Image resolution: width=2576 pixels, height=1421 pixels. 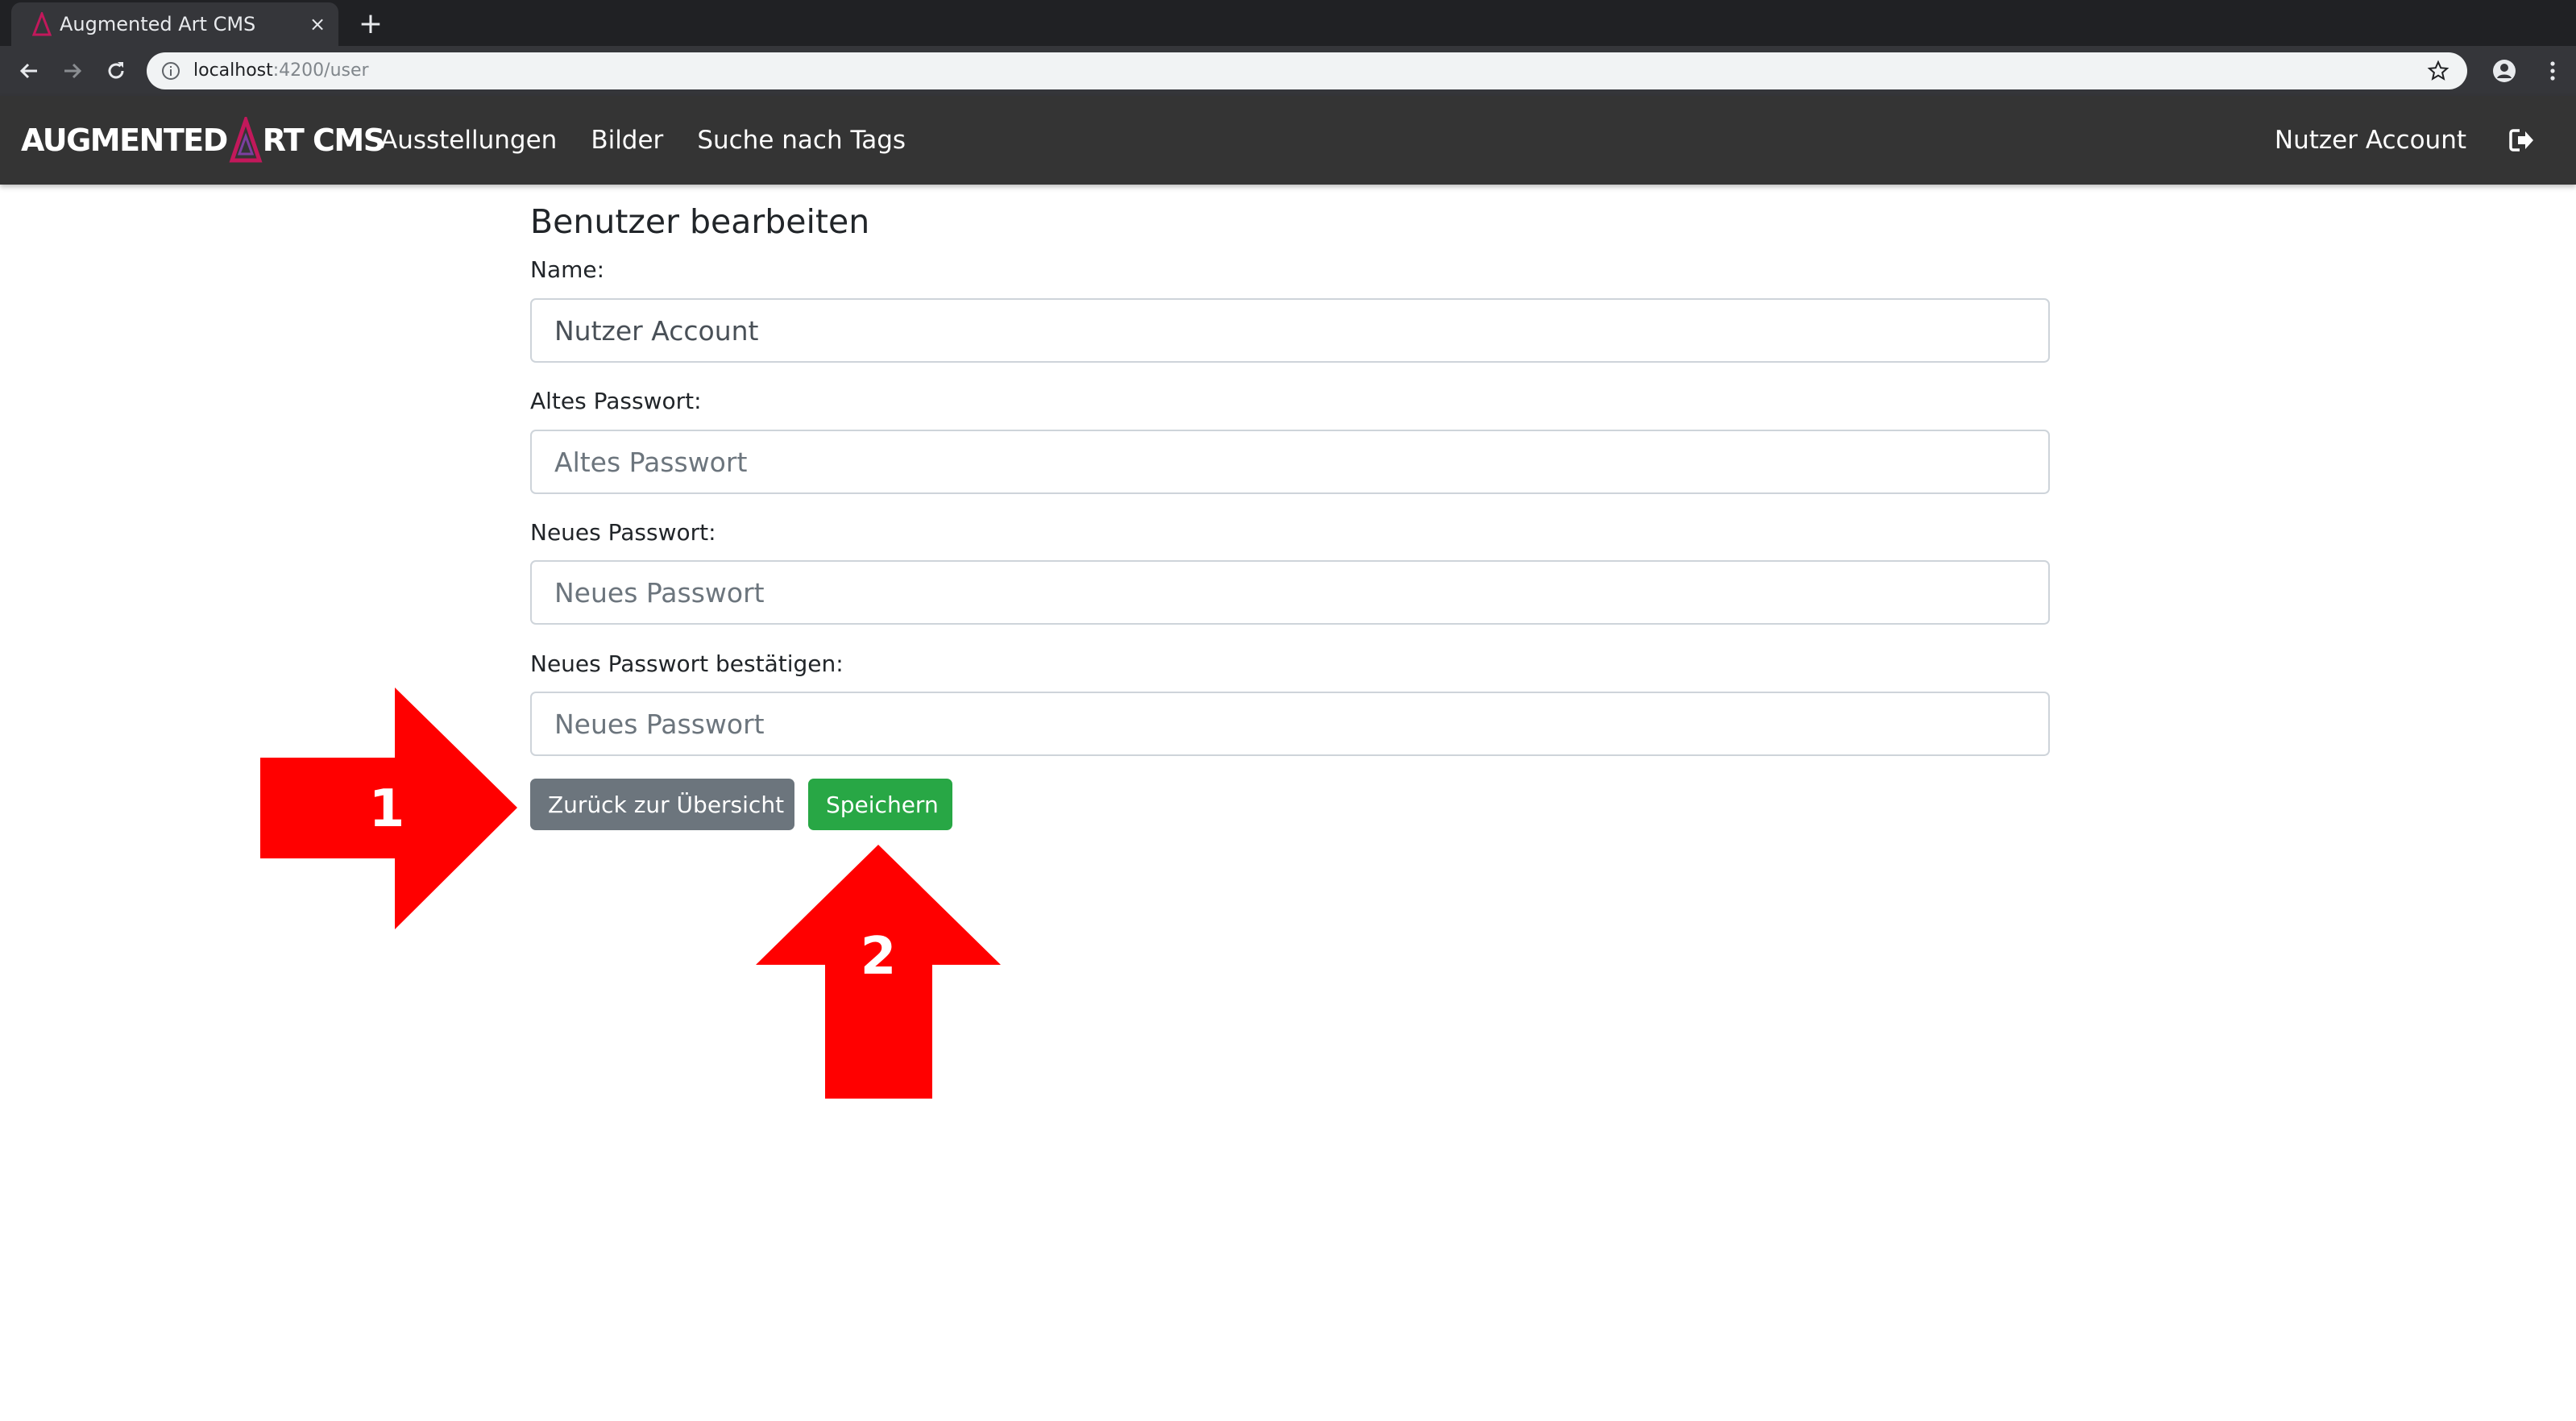 I want to click on bookmark-star-icon, so click(x=2438, y=71).